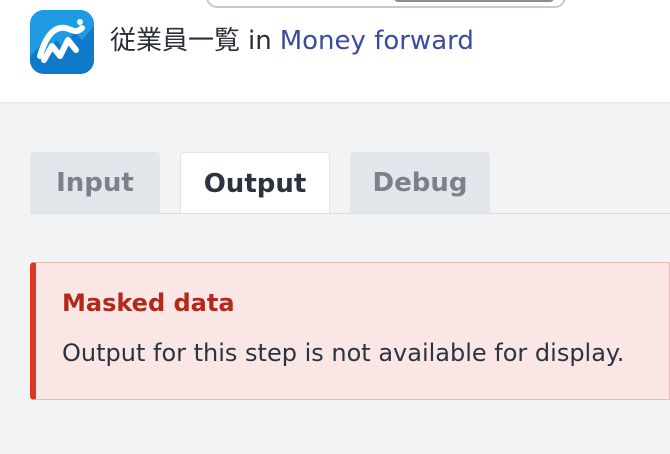 Image resolution: width=670 pixels, height=454 pixels. I want to click on tab-output-label: Output, so click(255, 183).